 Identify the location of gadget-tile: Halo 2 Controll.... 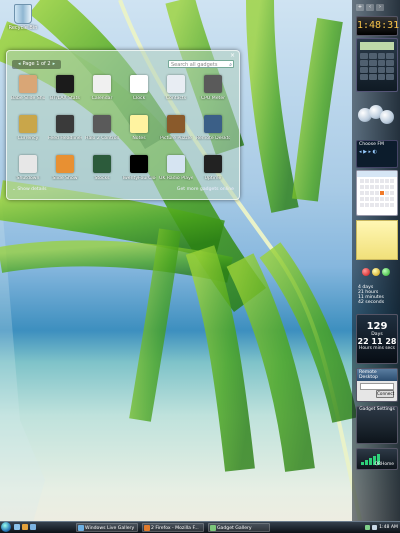
(102, 128).